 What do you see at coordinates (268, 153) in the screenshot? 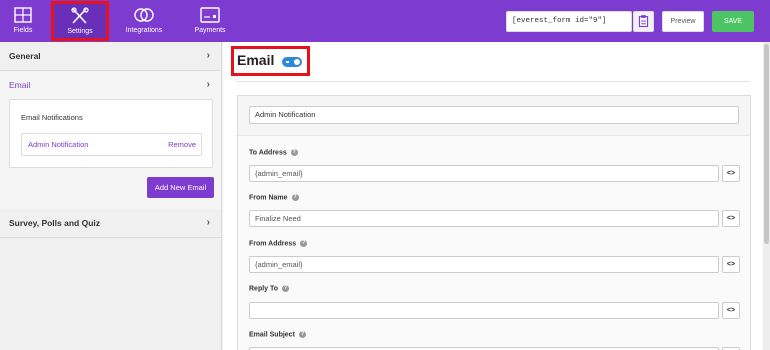
I see `to-address-label-text: To Address` at bounding box center [268, 153].